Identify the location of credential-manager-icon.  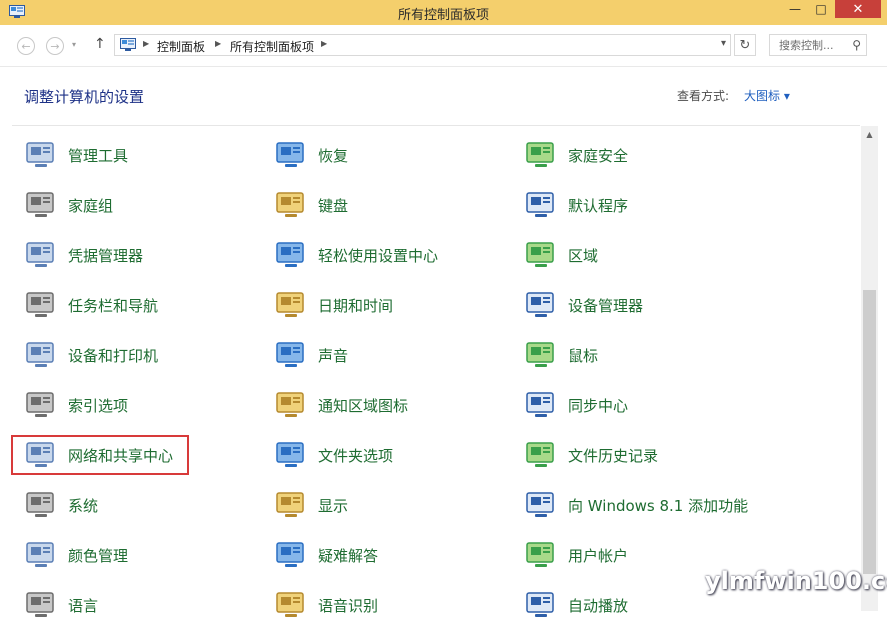
(41, 255).